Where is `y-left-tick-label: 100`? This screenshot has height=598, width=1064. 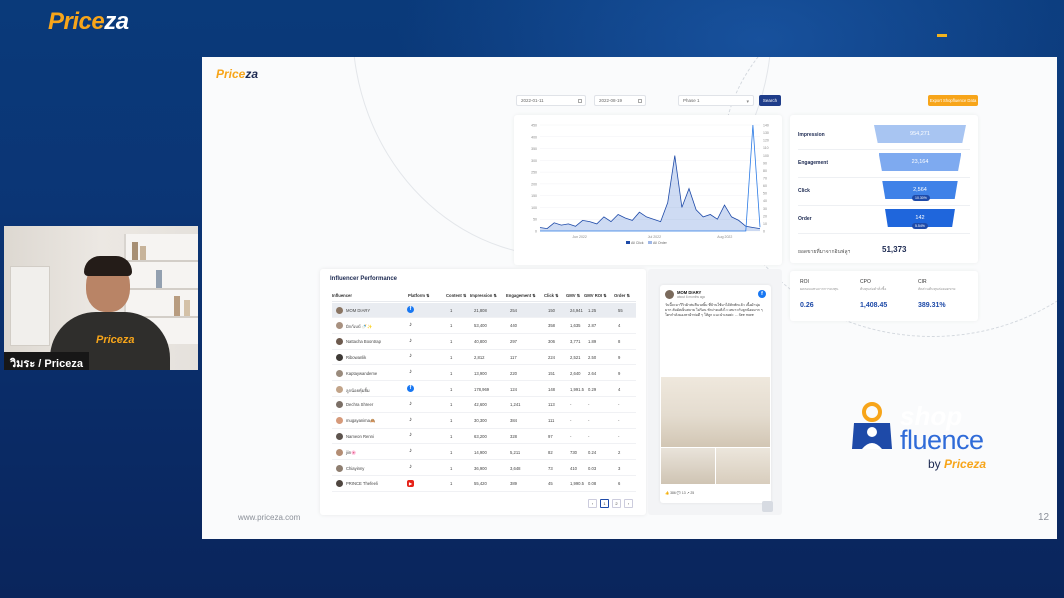 y-left-tick-label: 100 is located at coordinates (534, 208).